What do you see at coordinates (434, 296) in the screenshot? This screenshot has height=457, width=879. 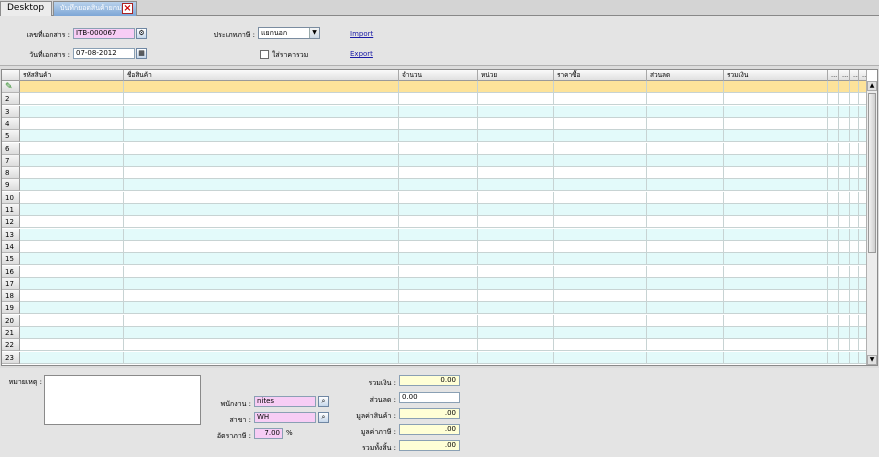 I see `table-row: 18` at bounding box center [434, 296].